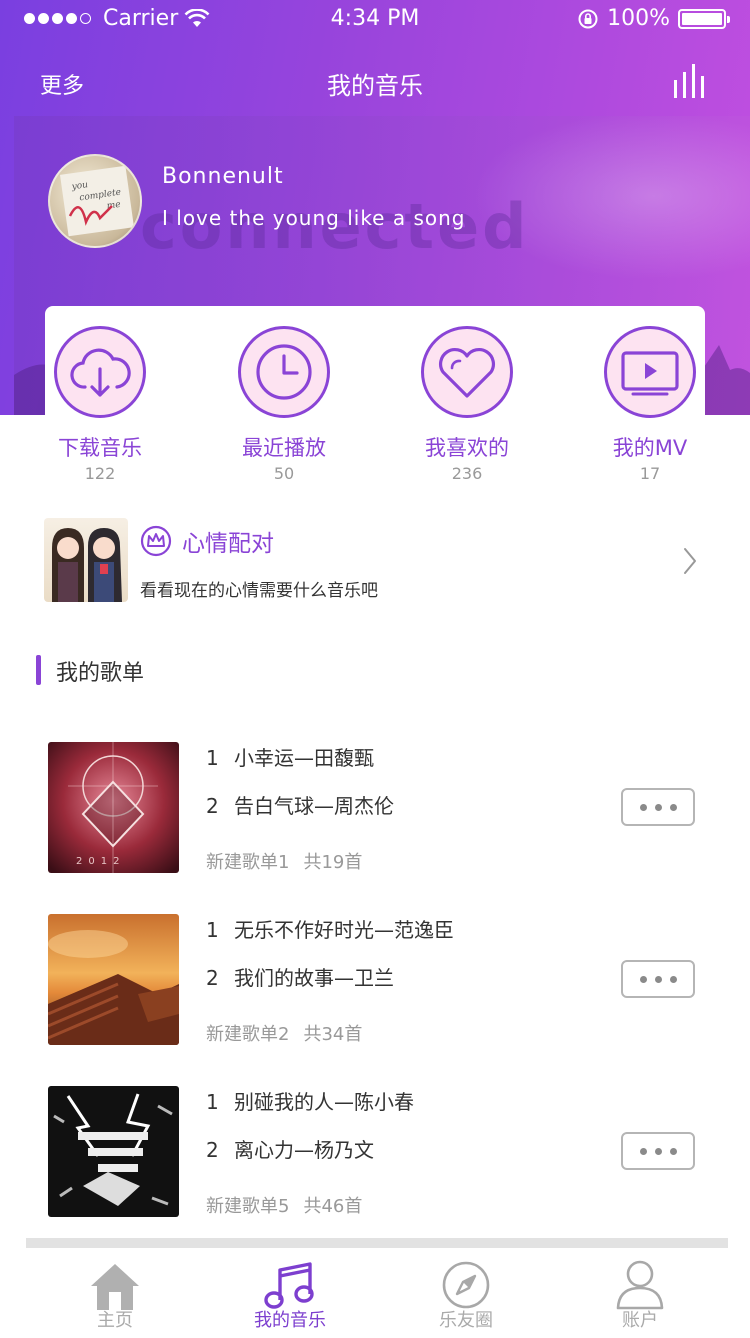  I want to click on song-title: 离心力—杨乃文, so click(304, 1150).